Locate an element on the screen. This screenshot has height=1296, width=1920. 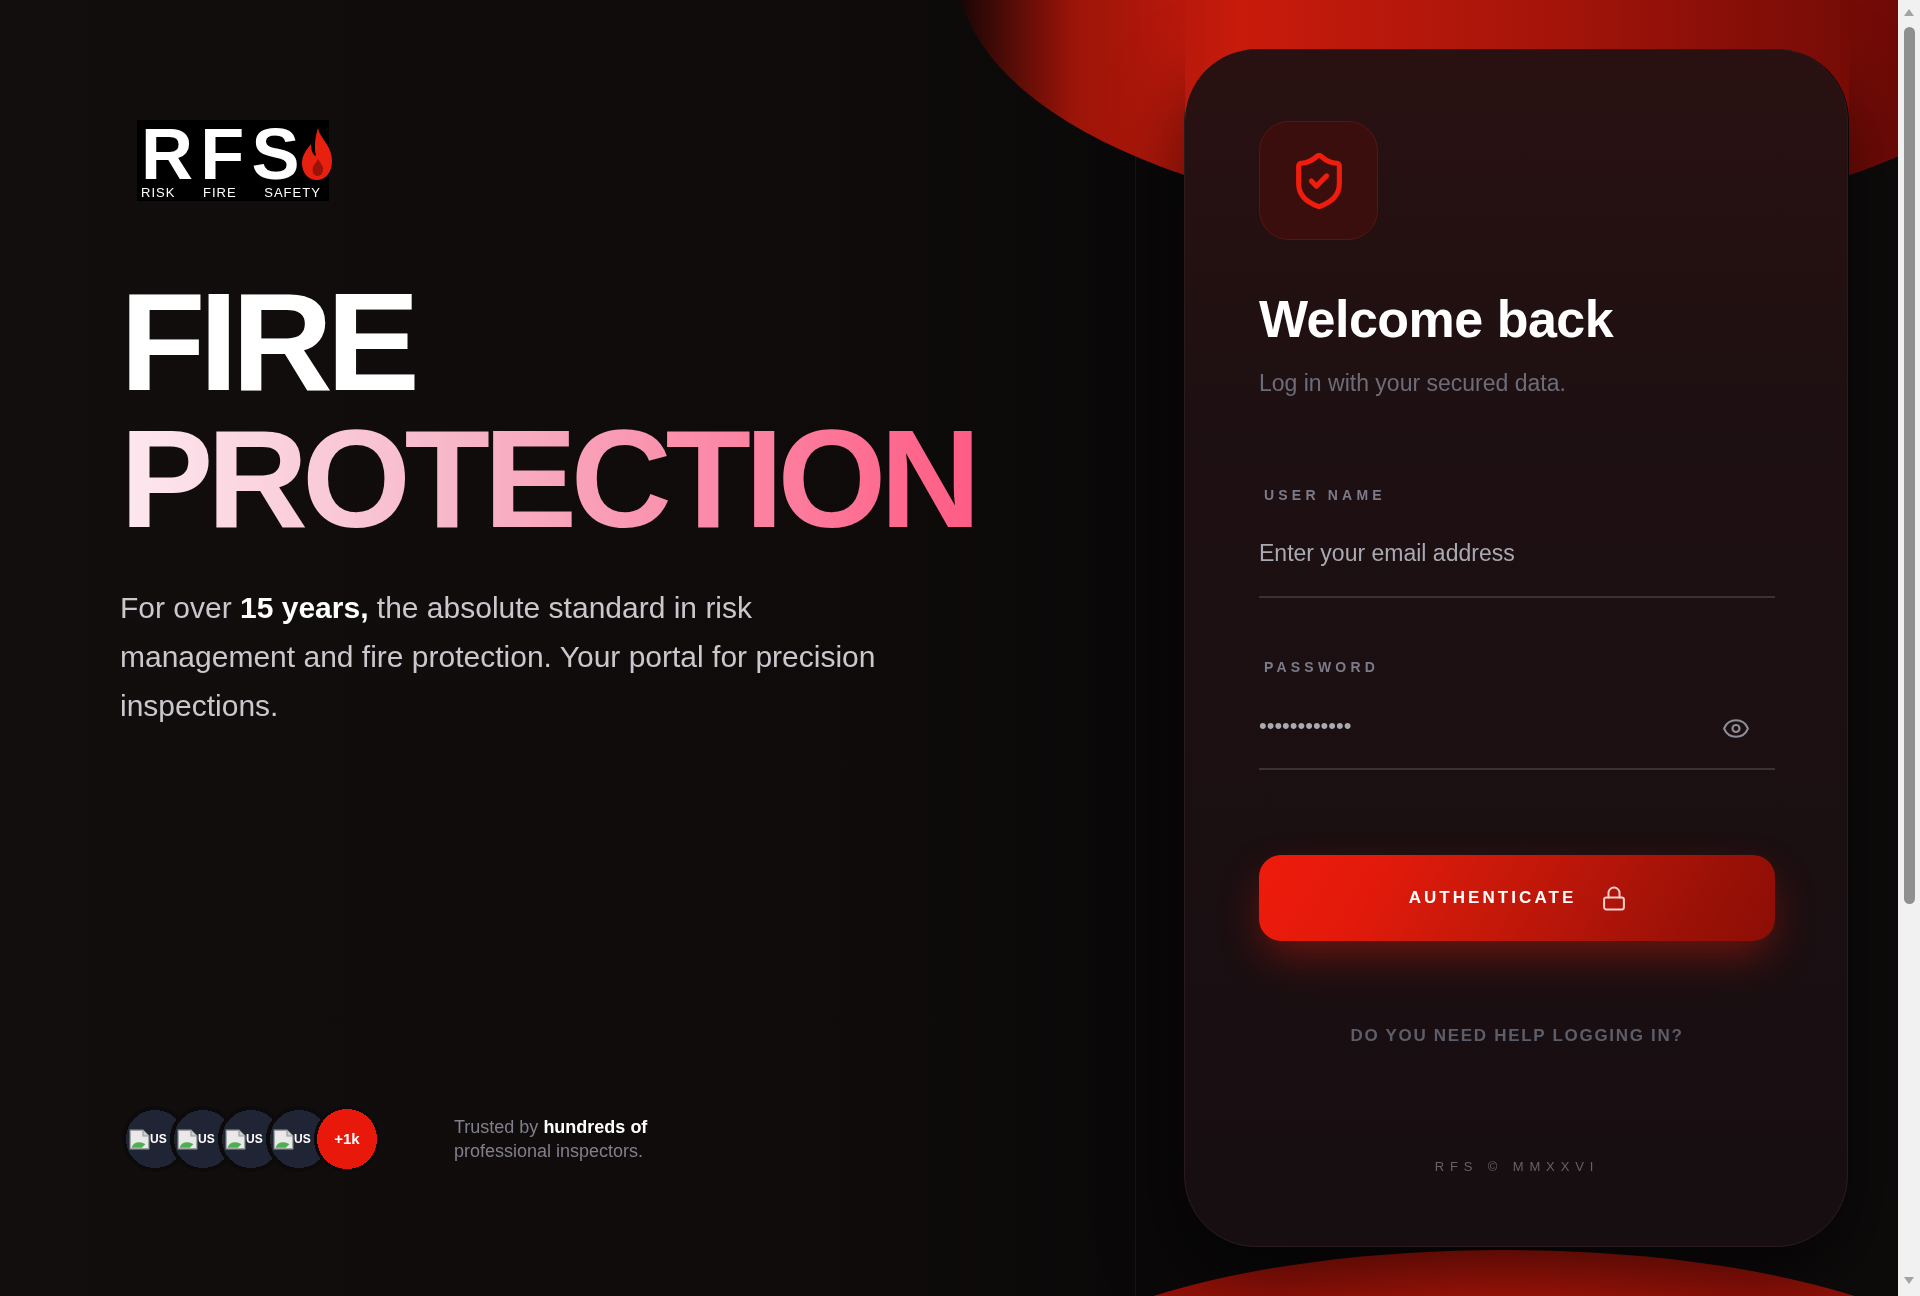
scroll-up-icon is located at coordinates (1909, 12).